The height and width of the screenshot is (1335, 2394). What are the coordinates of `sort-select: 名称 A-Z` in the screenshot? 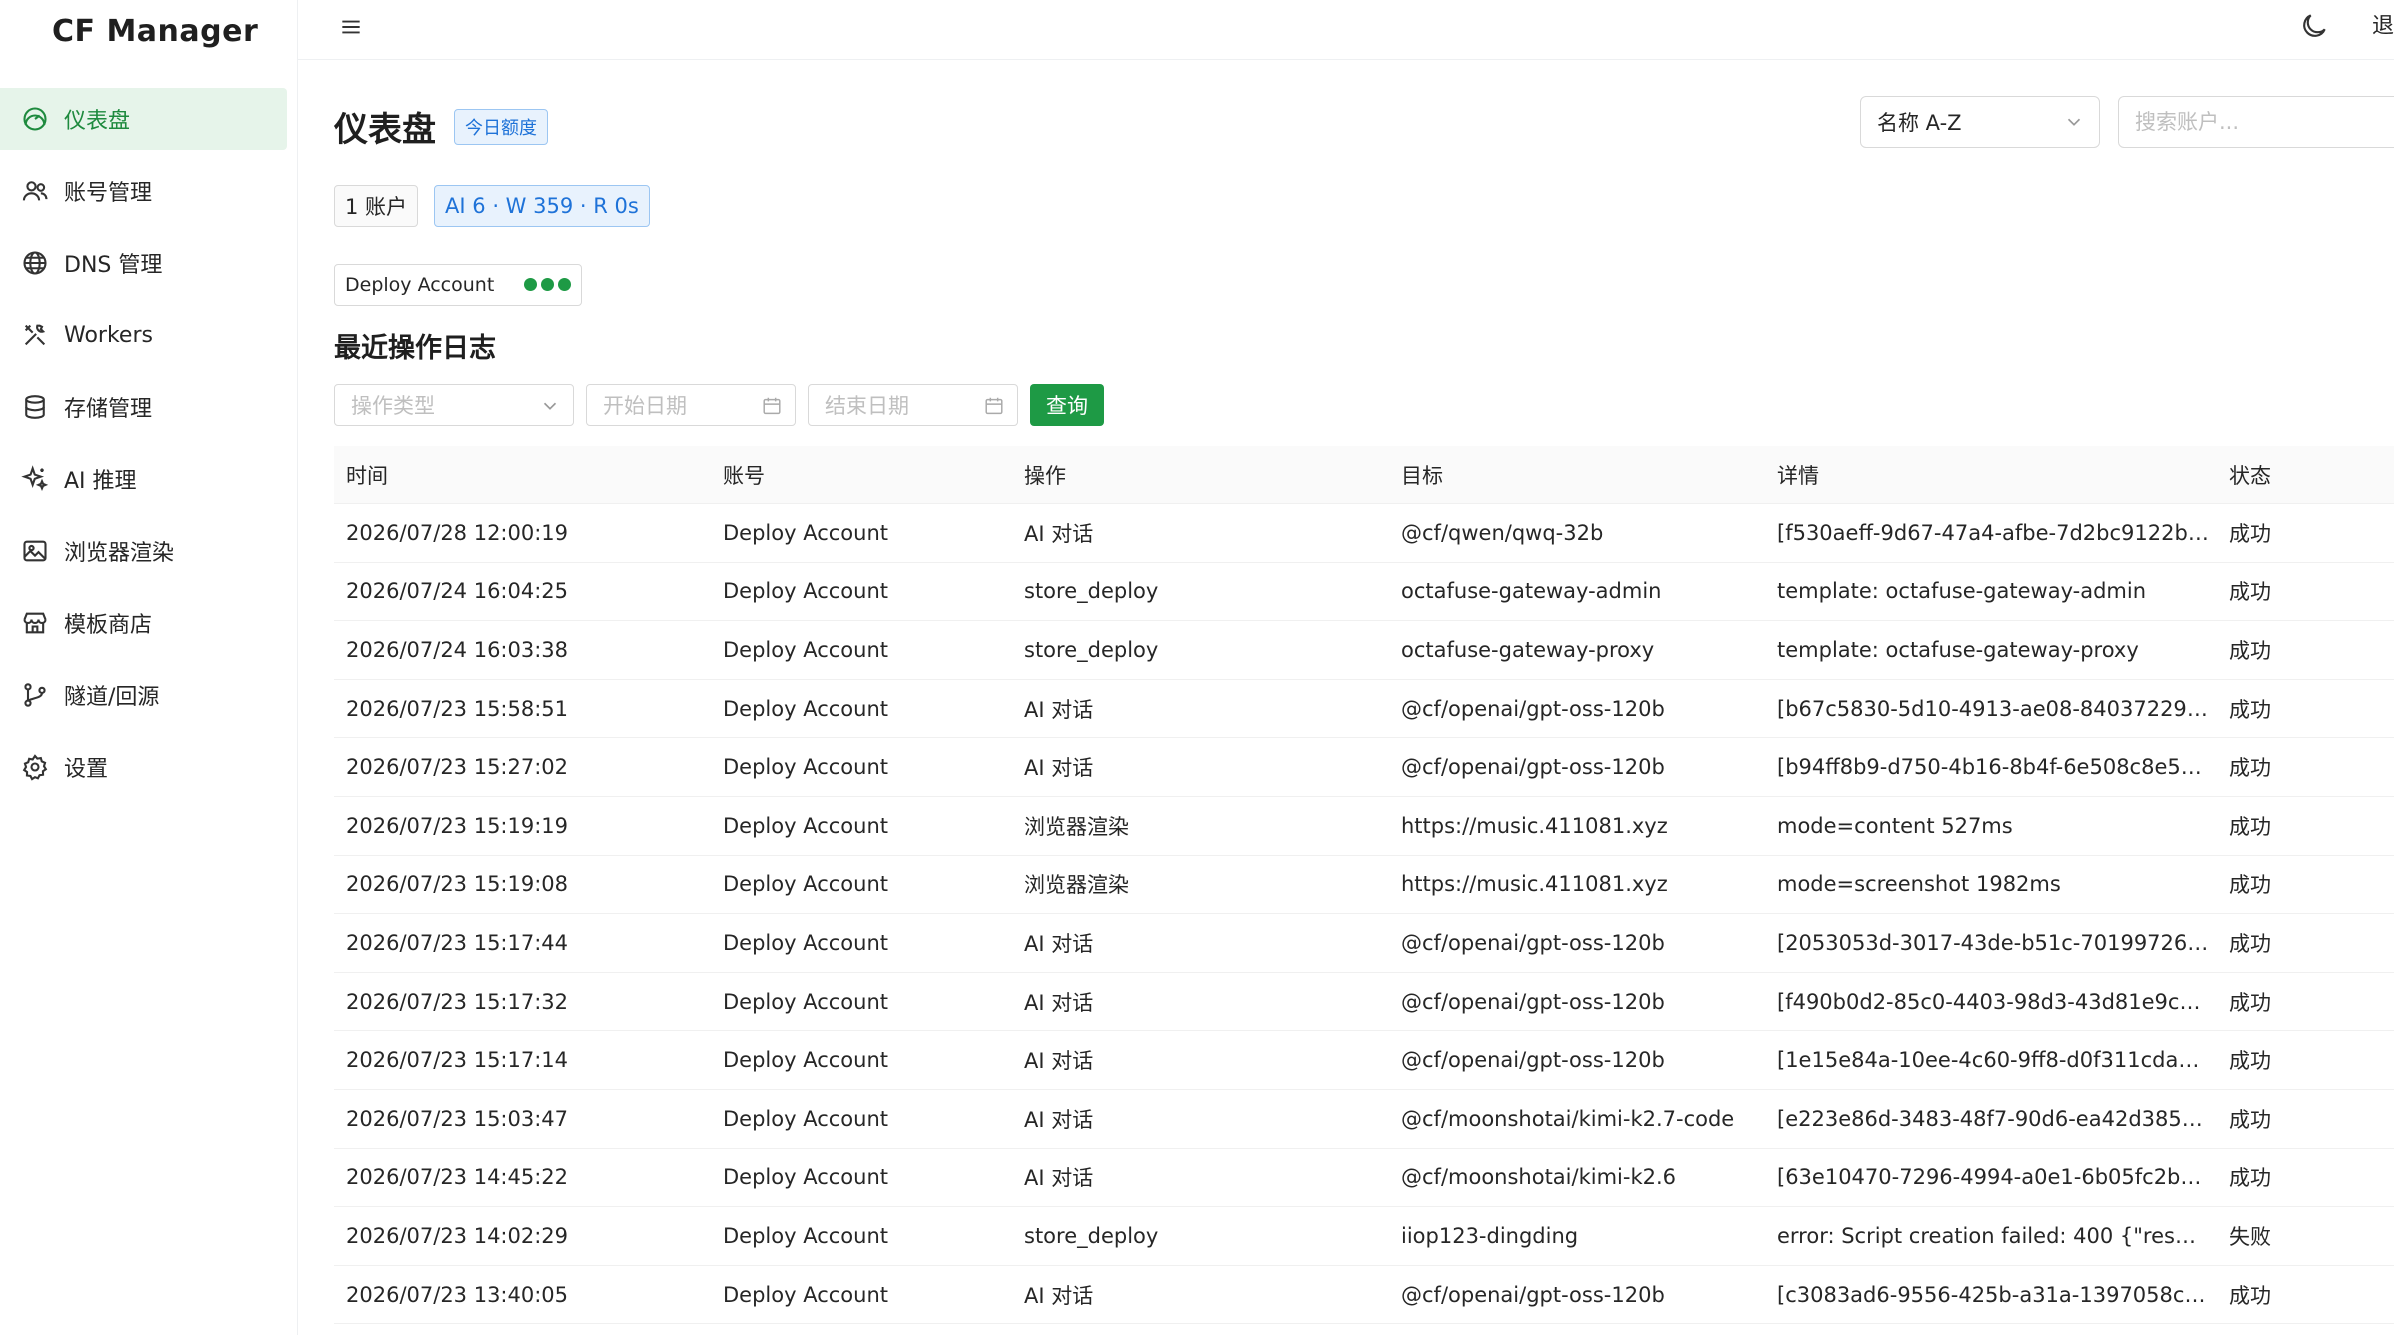 It's located at (1980, 122).